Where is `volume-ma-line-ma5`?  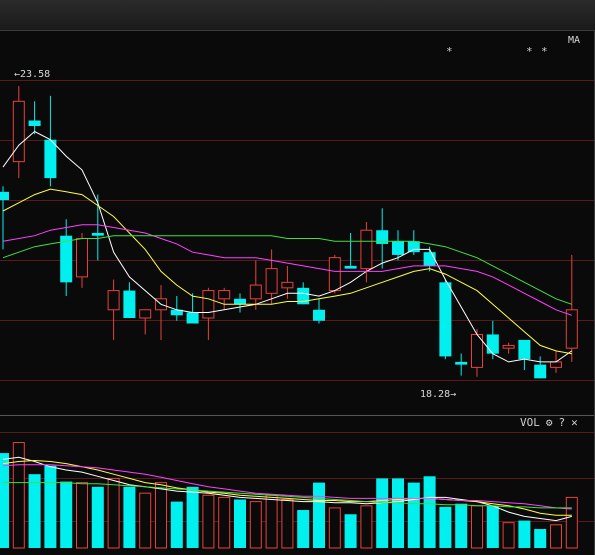 volume-ma-line-ma5 is located at coordinates (287, 489).